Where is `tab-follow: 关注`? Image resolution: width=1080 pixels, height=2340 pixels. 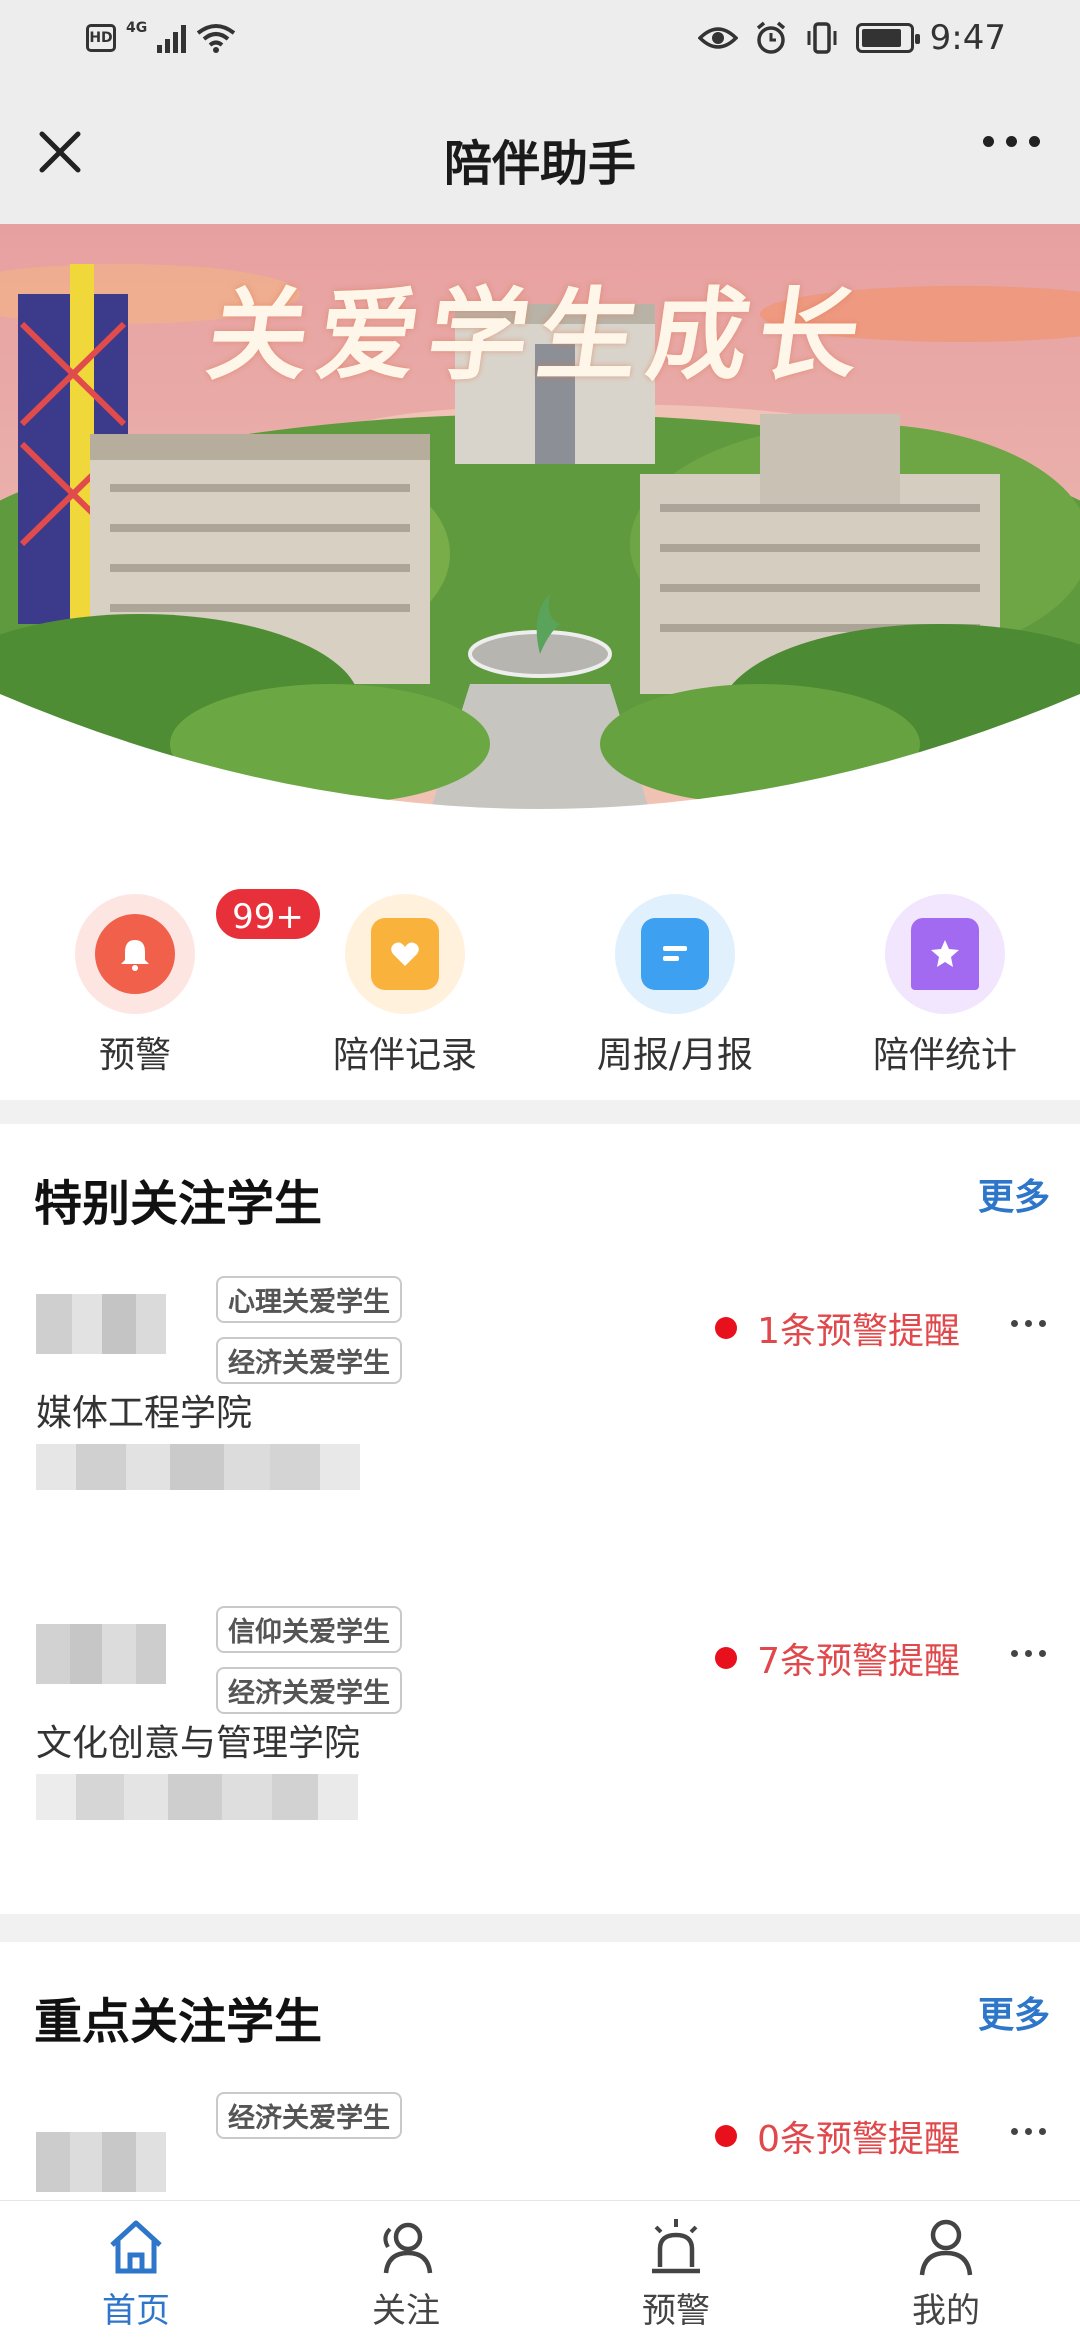 tab-follow: 关注 is located at coordinates (406, 2273).